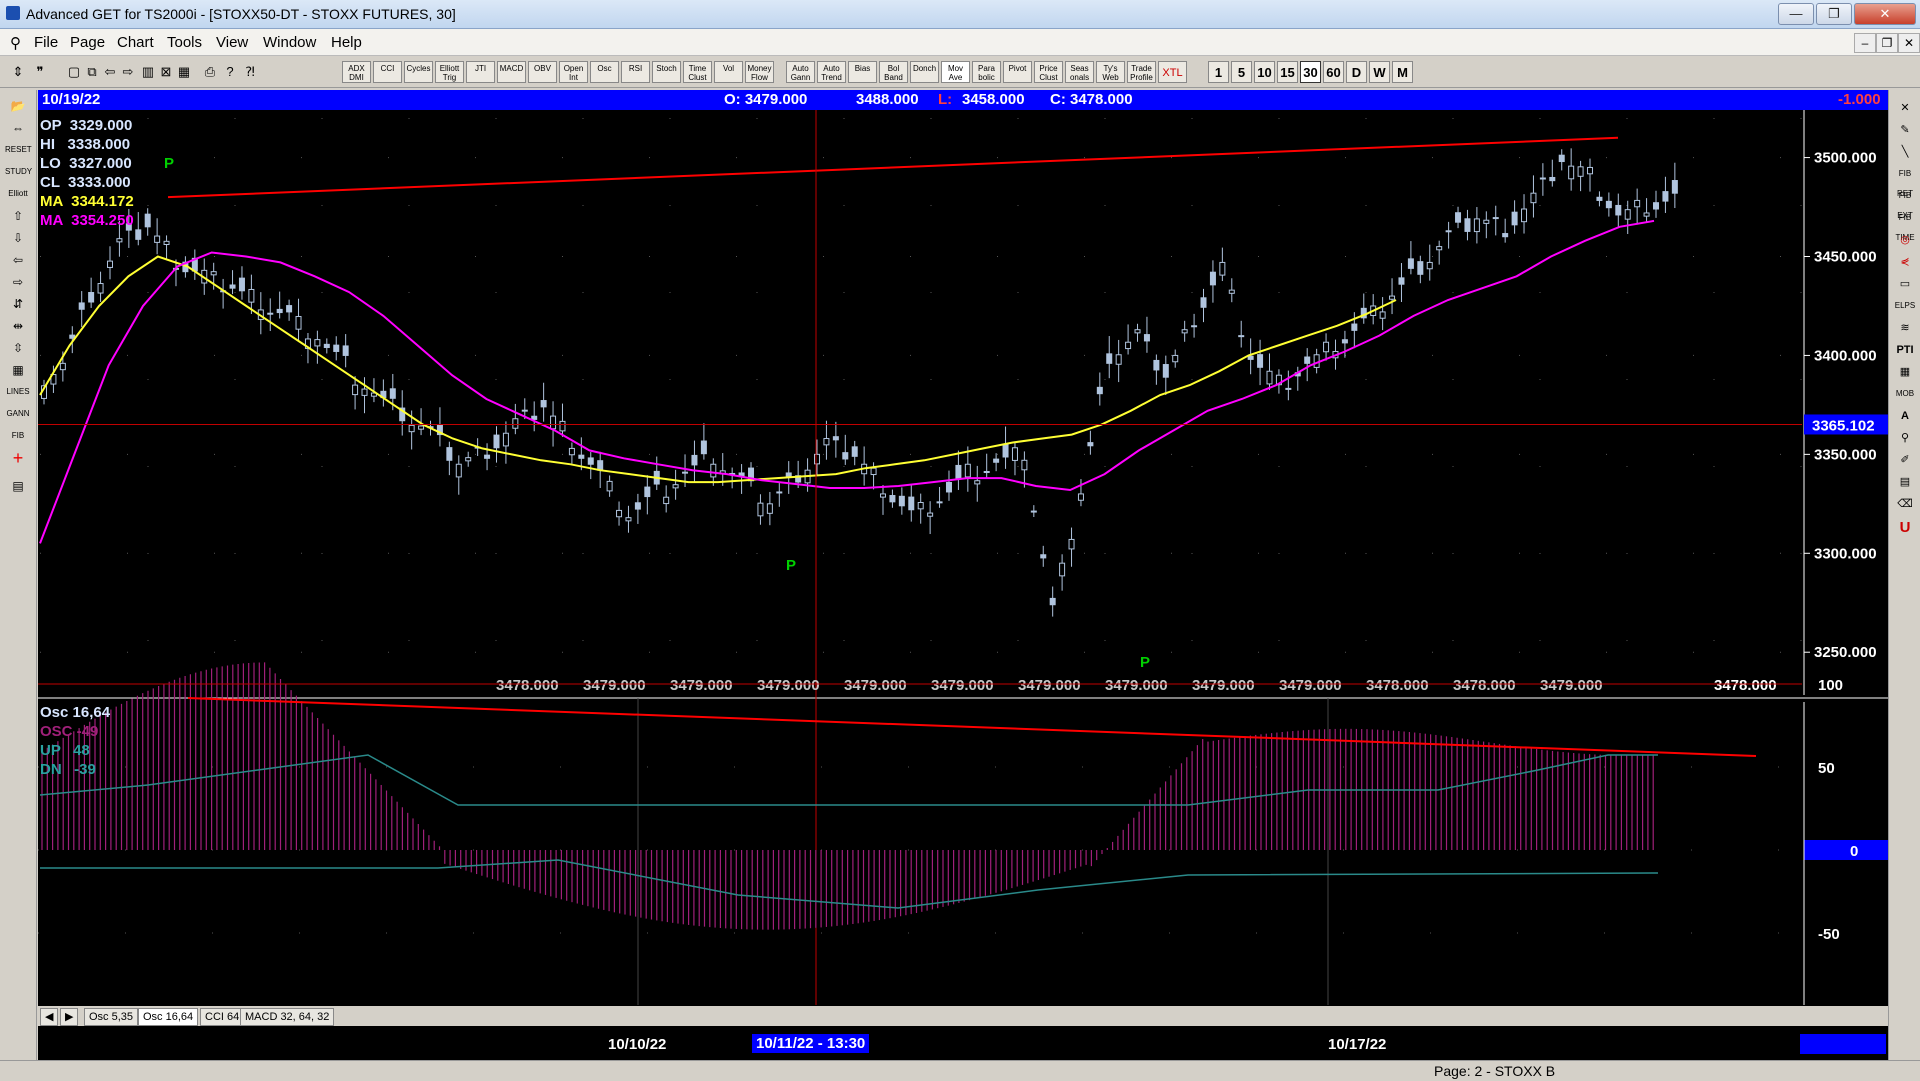 Image resolution: width=1920 pixels, height=1081 pixels. What do you see at coordinates (87, 42) in the screenshot?
I see `menu-page: Page` at bounding box center [87, 42].